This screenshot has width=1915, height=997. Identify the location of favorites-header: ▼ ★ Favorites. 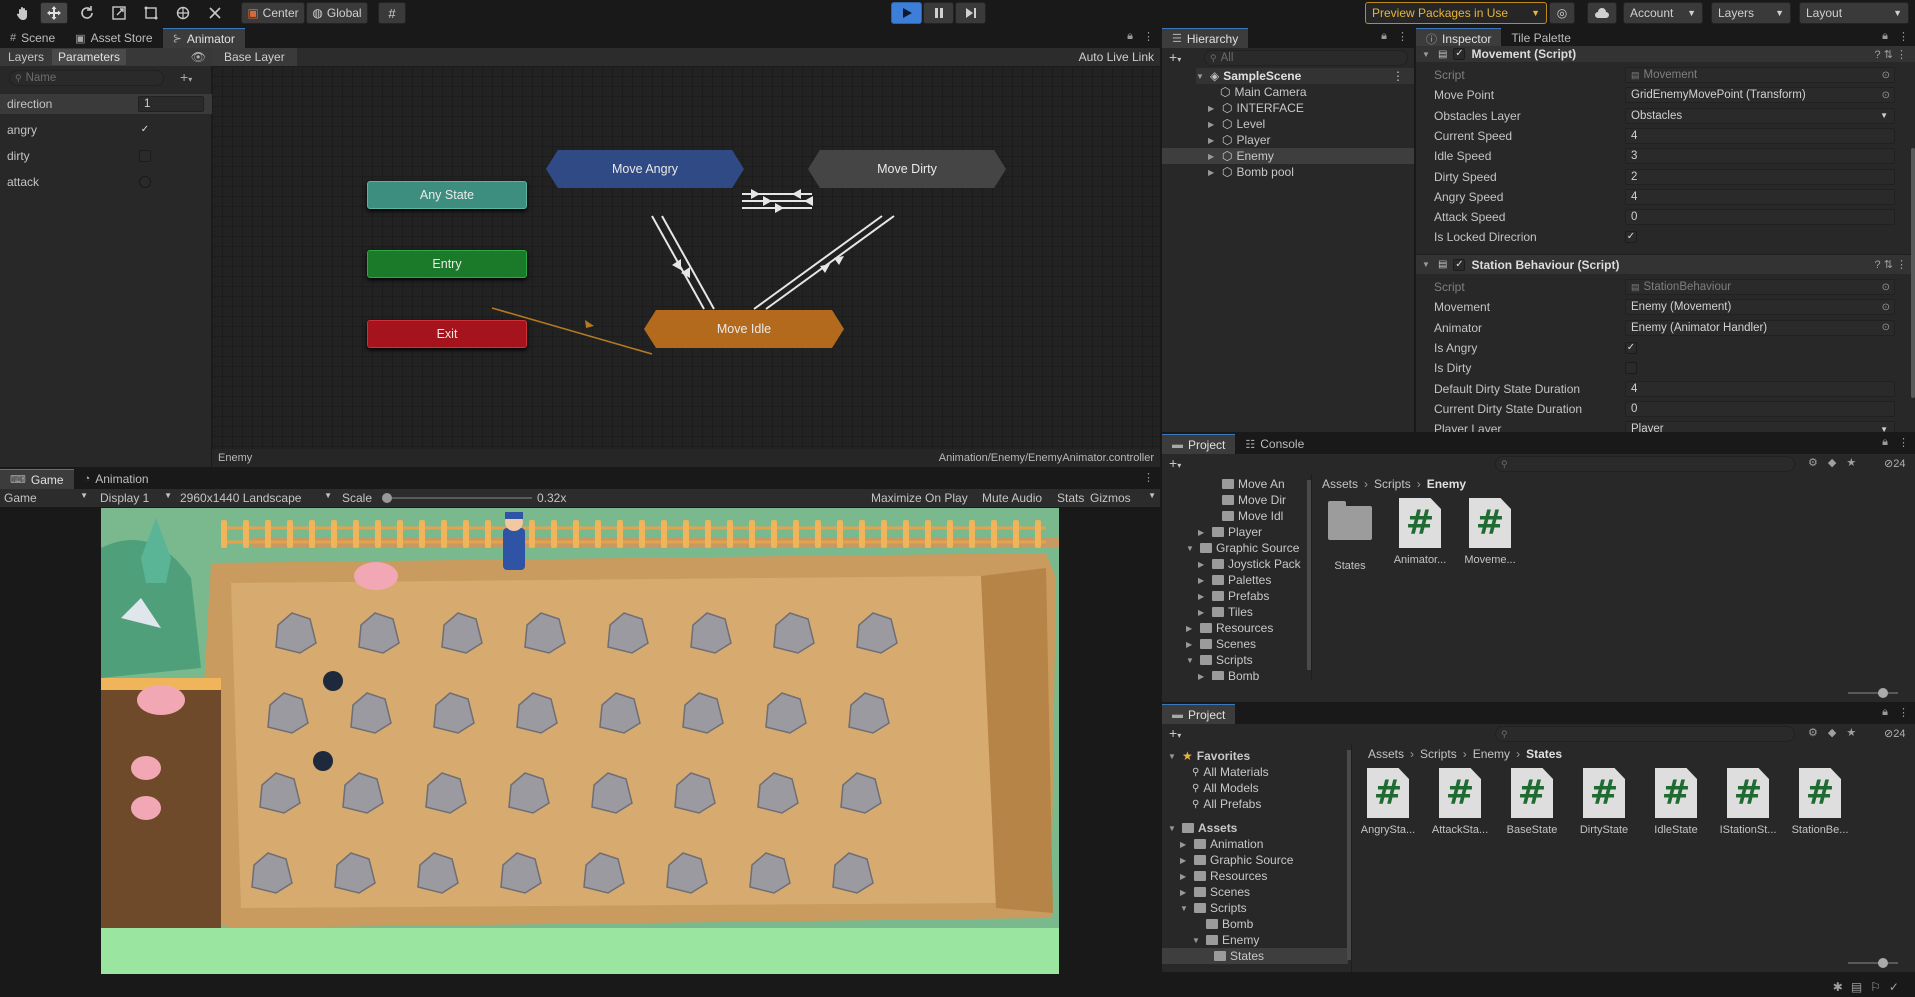
(1209, 756).